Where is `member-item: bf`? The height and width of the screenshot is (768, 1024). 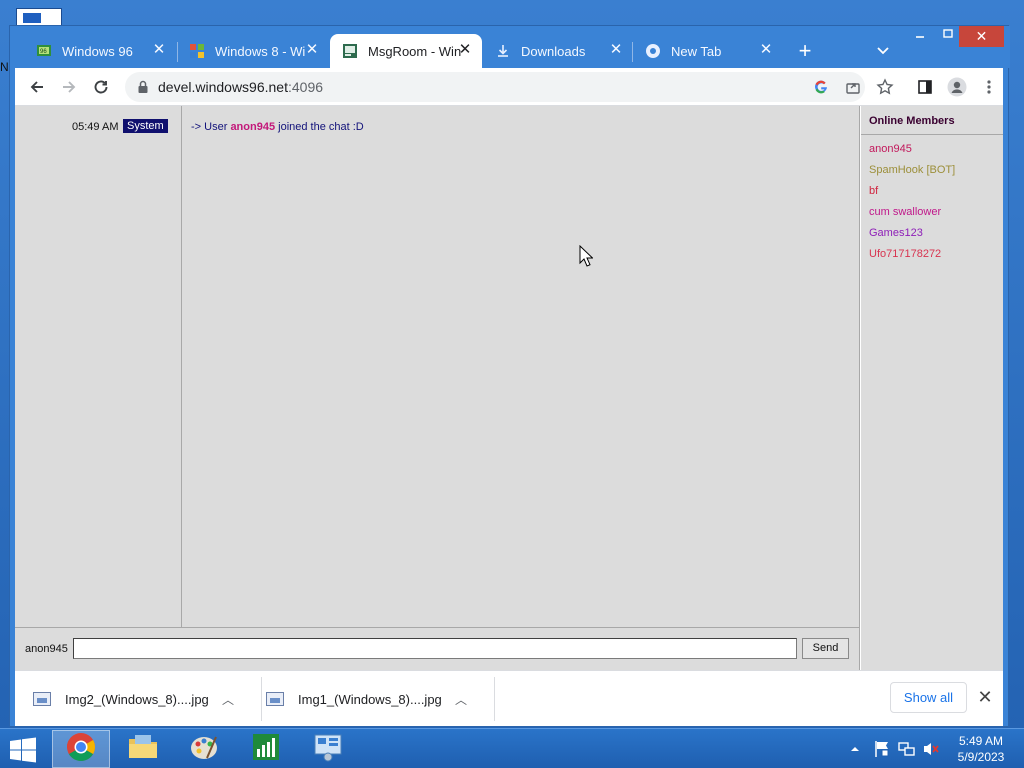
member-item: bf is located at coordinates (873, 191).